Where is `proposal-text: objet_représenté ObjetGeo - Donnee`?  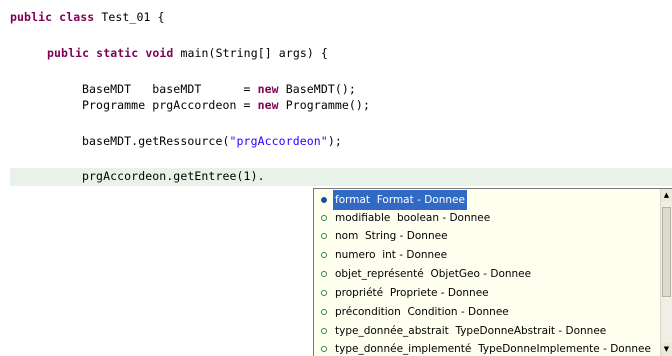 proposal-text: objet_représenté ObjetGeo - Donnee is located at coordinates (433, 274).